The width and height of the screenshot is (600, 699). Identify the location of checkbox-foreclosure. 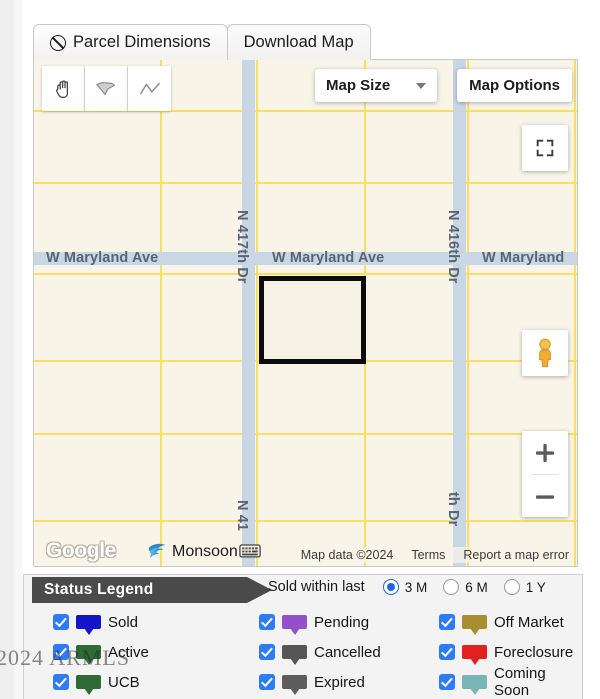
(447, 652).